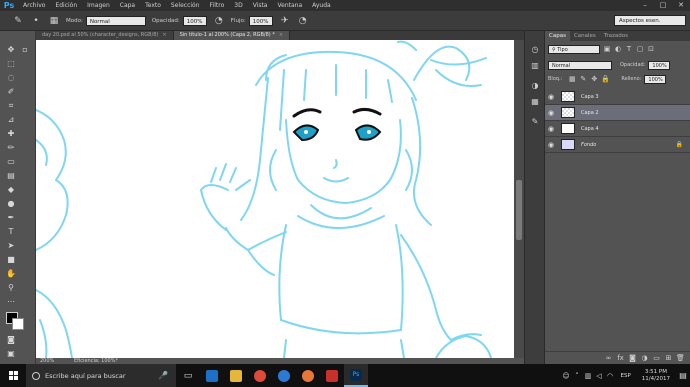 The height and width of the screenshot is (387, 690). Describe the element at coordinates (217, 5) in the screenshot. I see `menu-filtro: Filtro` at that location.